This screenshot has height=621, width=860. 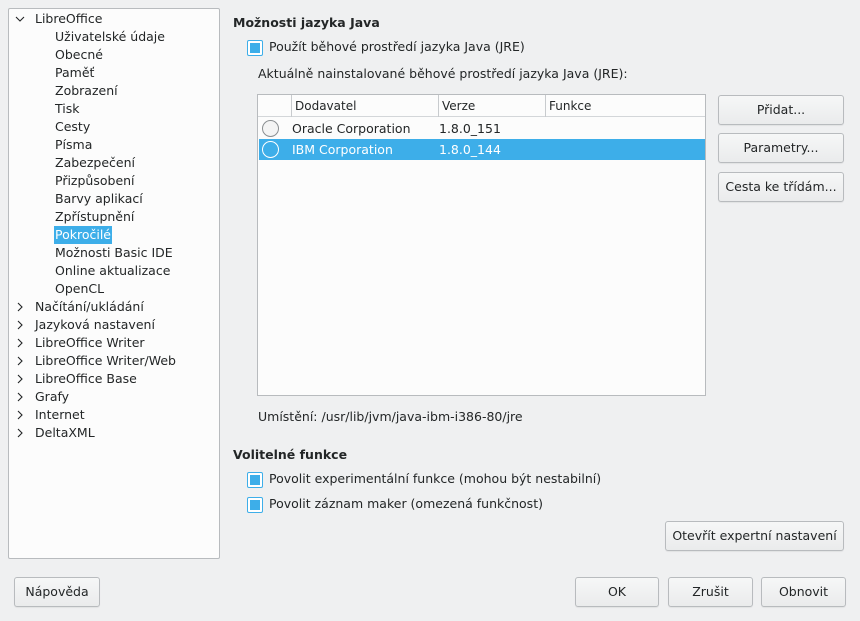 What do you see at coordinates (114, 252) in the screenshot?
I see `tree-item-label: Možnosti Basic IDE` at bounding box center [114, 252].